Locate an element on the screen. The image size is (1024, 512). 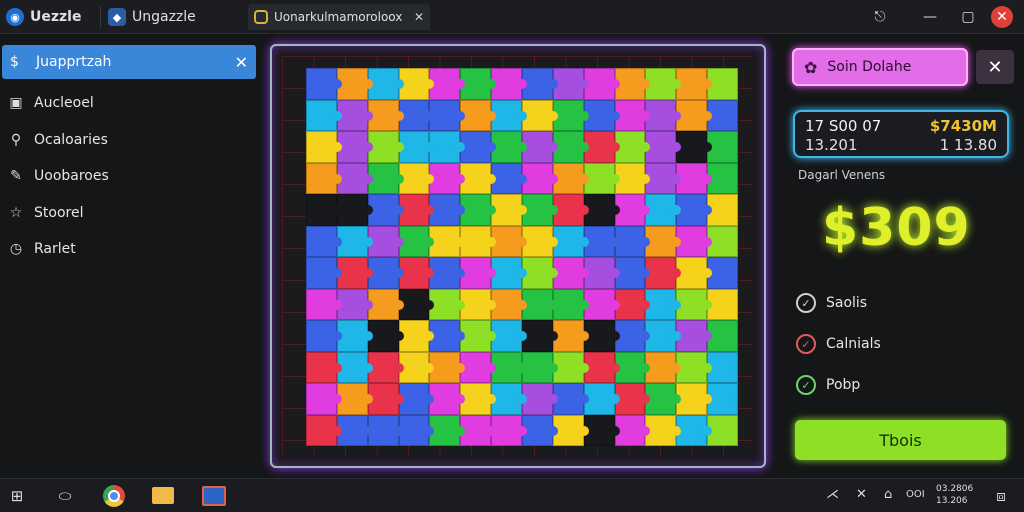
score-top-left: 17 S00 07 is located at coordinates (843, 126).